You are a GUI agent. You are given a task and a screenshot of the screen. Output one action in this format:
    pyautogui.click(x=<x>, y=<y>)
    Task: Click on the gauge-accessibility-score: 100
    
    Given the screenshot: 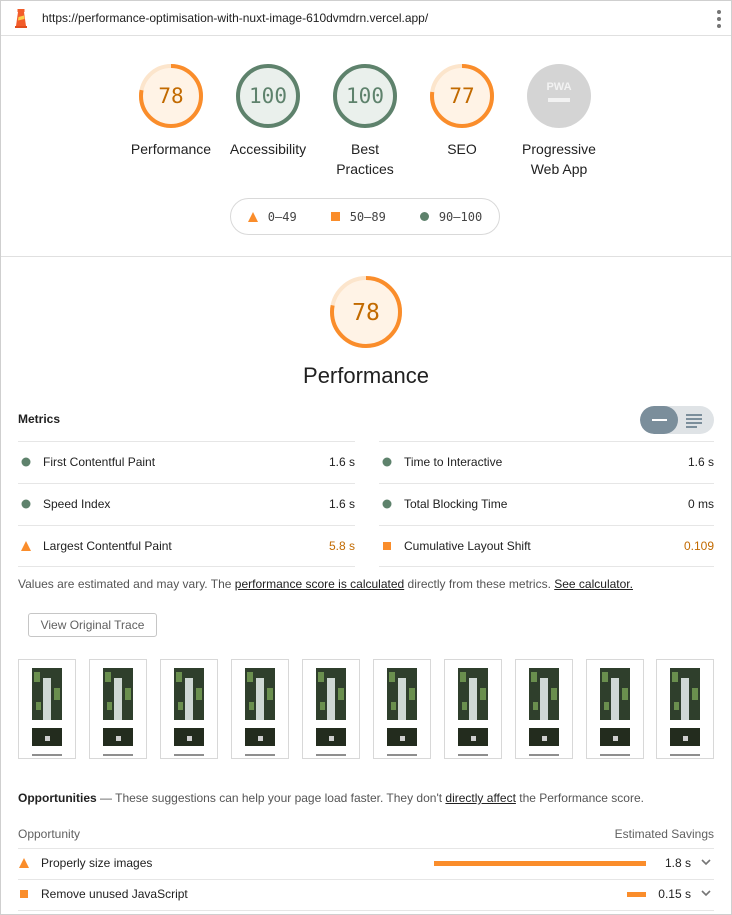 What is the action you would take?
    pyautogui.click(x=268, y=96)
    